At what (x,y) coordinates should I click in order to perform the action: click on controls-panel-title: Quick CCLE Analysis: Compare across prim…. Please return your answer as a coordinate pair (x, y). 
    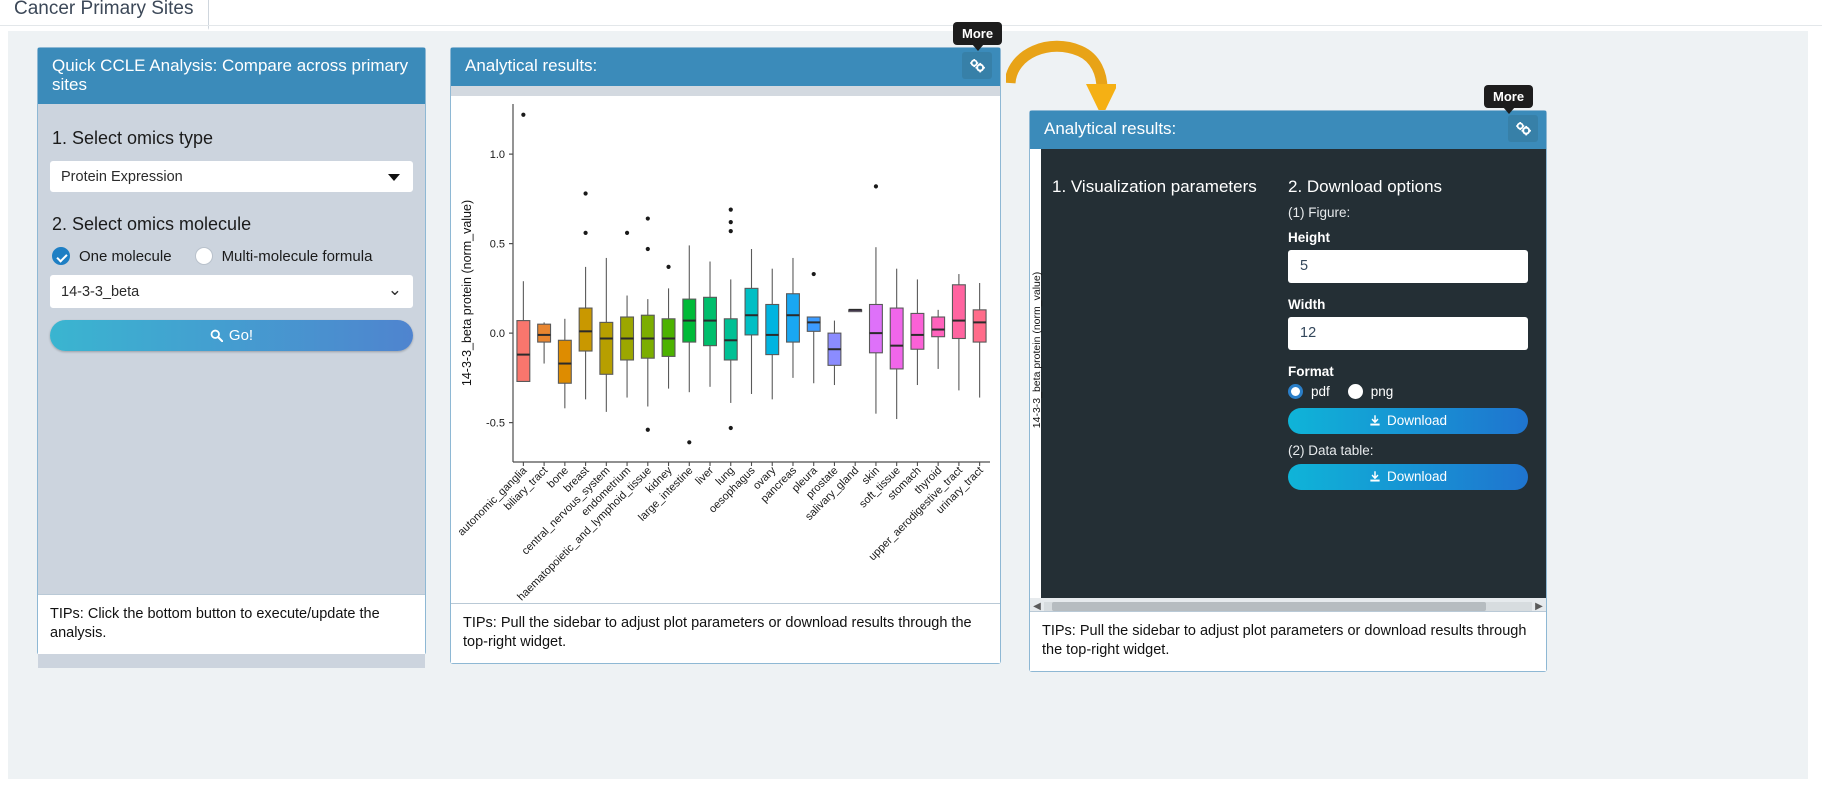
    Looking at the image, I should click on (230, 75).